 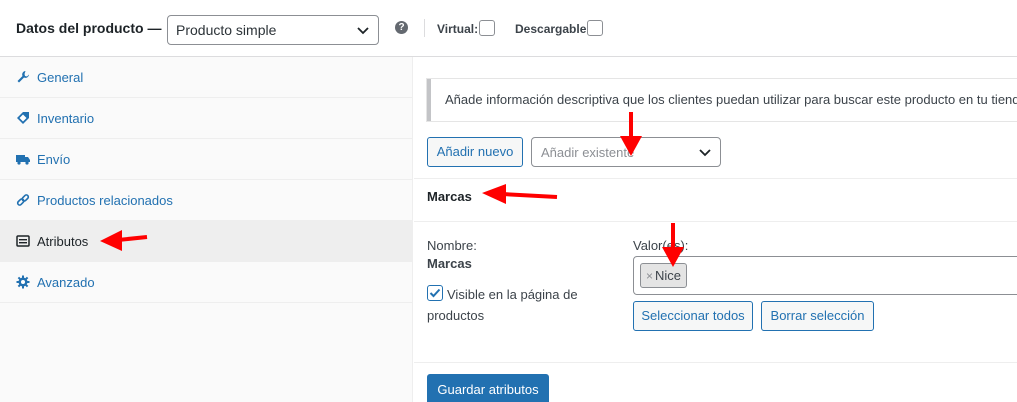 What do you see at coordinates (452, 245) in the screenshot?
I see `attribute-name-label: Nombre:` at bounding box center [452, 245].